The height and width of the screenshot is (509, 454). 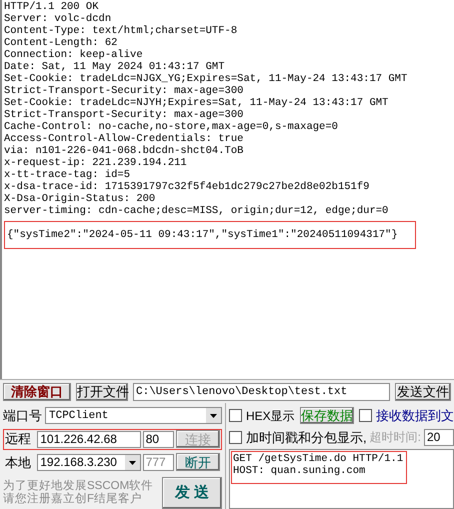 What do you see at coordinates (158, 462) in the screenshot?
I see `local-port-field: 777` at bounding box center [158, 462].